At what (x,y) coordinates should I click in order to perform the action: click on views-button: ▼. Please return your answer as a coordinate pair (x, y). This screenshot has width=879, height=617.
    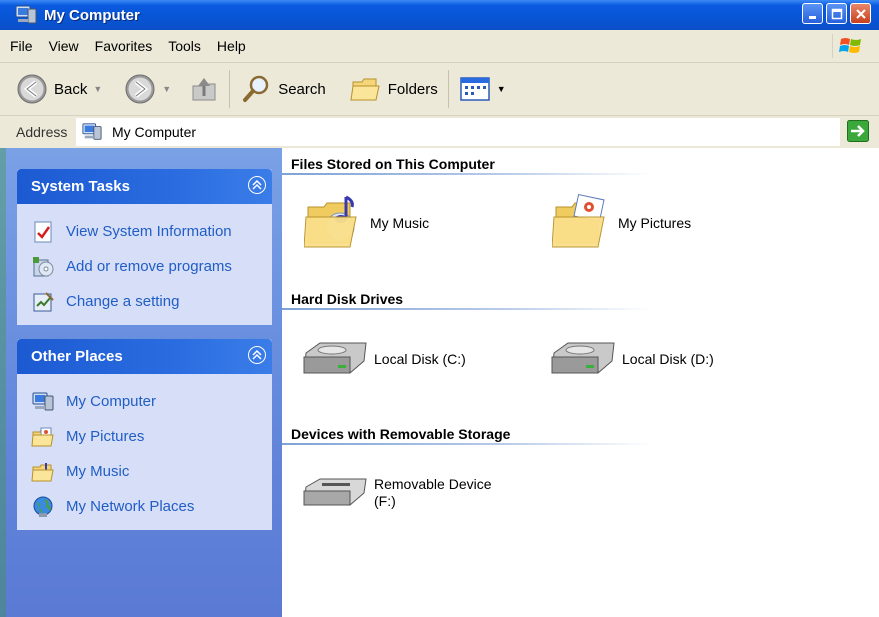
    Looking at the image, I should click on (482, 89).